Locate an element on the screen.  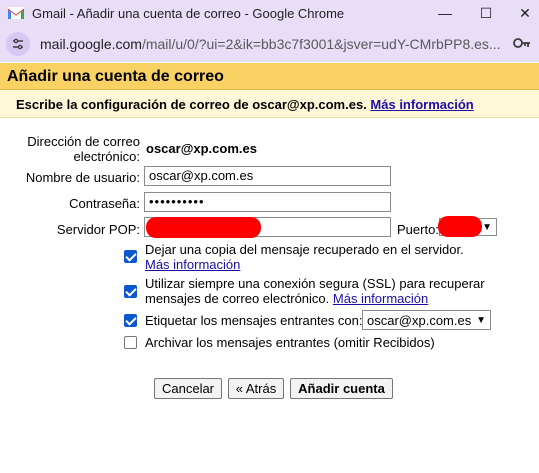
leave-copy-checkbox is located at coordinates (130, 256).